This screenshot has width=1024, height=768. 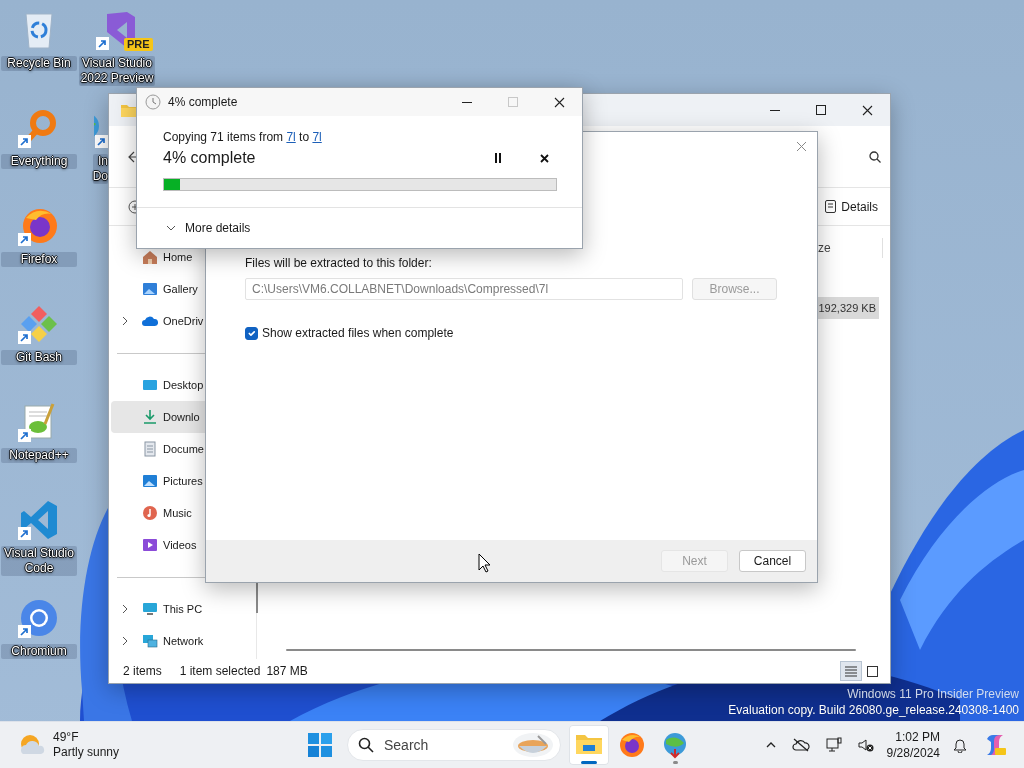 I want to click on chevron-up-icon, so click(x=770, y=745).